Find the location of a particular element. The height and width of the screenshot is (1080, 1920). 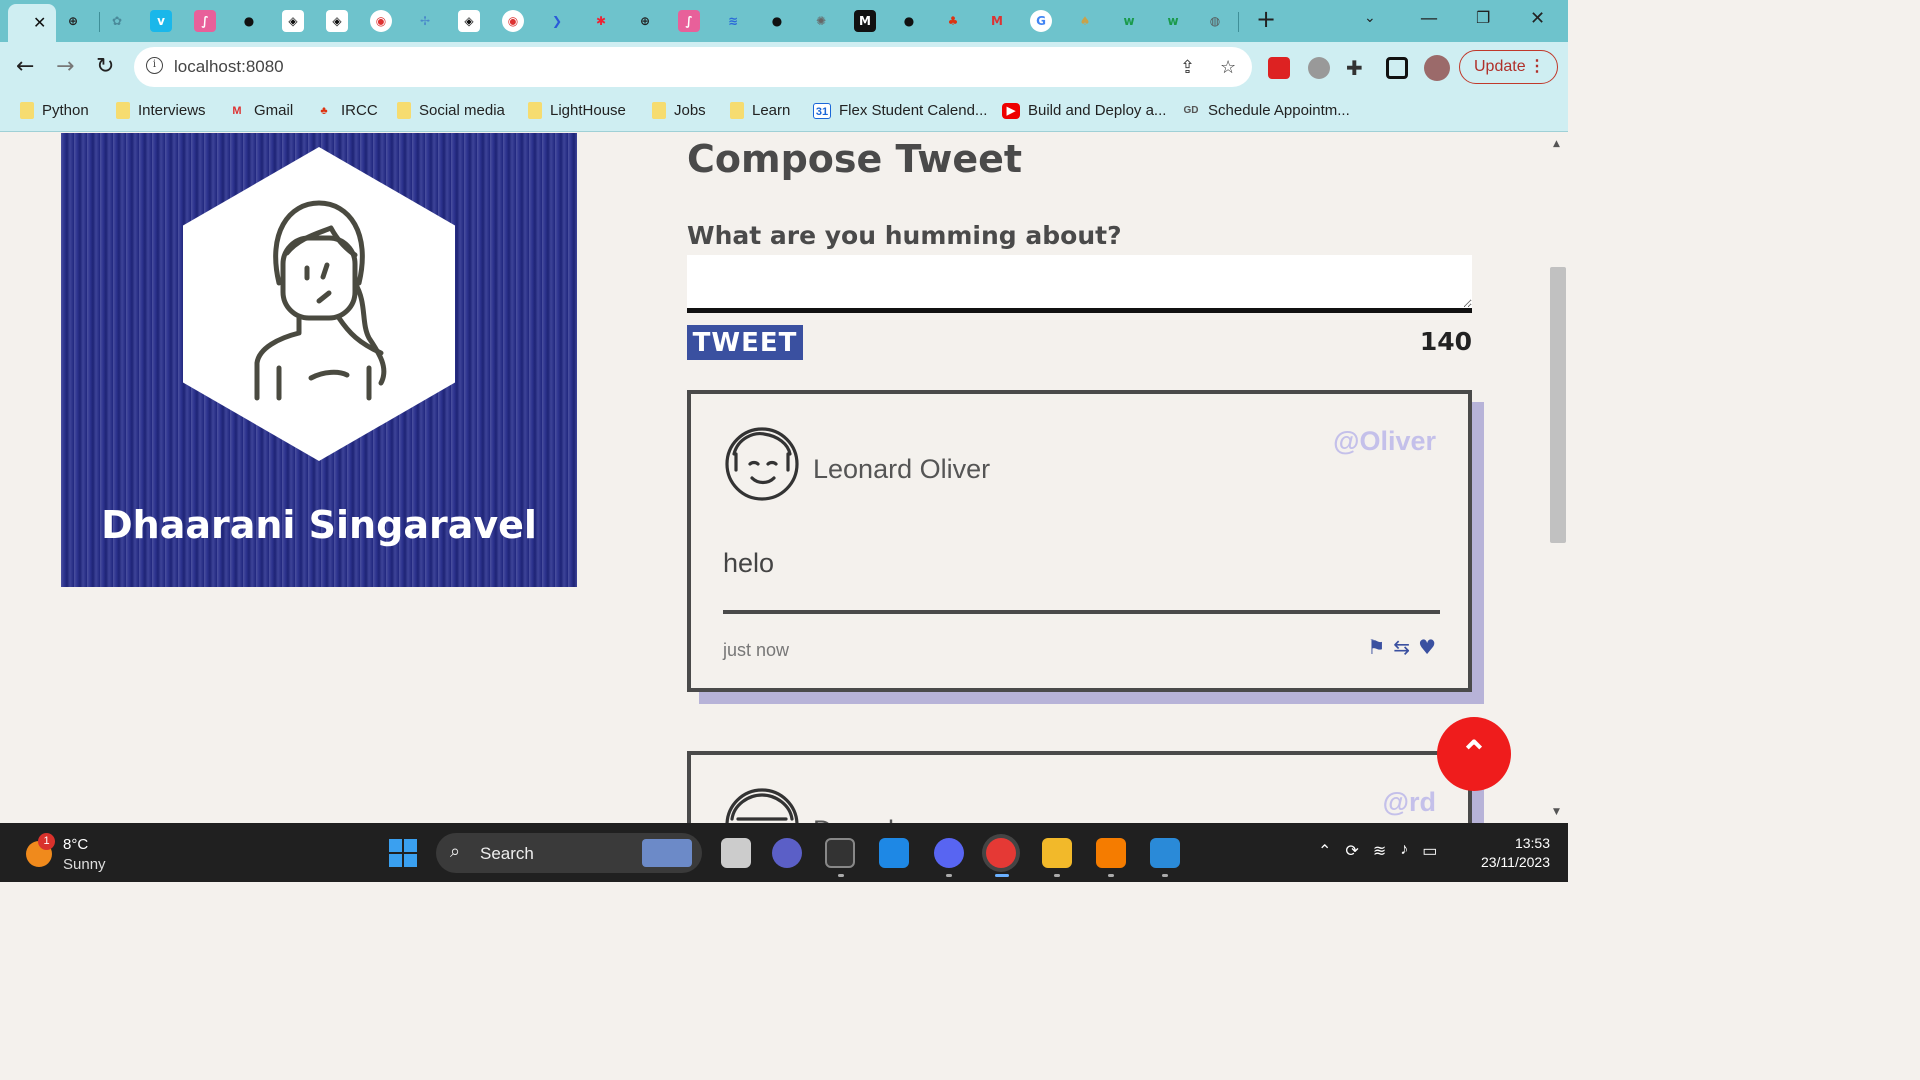

terminal-icon is located at coordinates (840, 853).